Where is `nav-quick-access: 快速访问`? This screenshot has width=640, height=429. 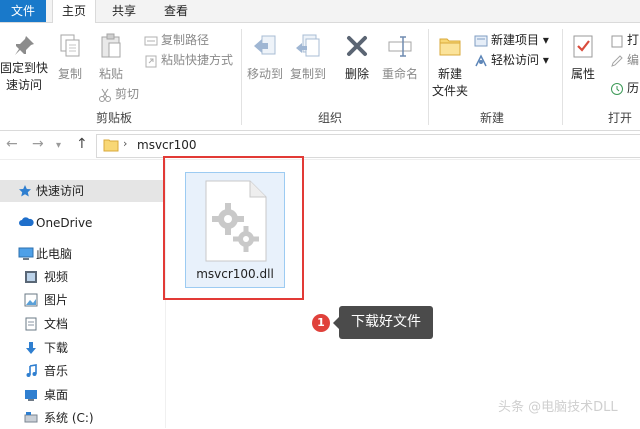
nav-quick-access: 快速访问 is located at coordinates (82, 191).